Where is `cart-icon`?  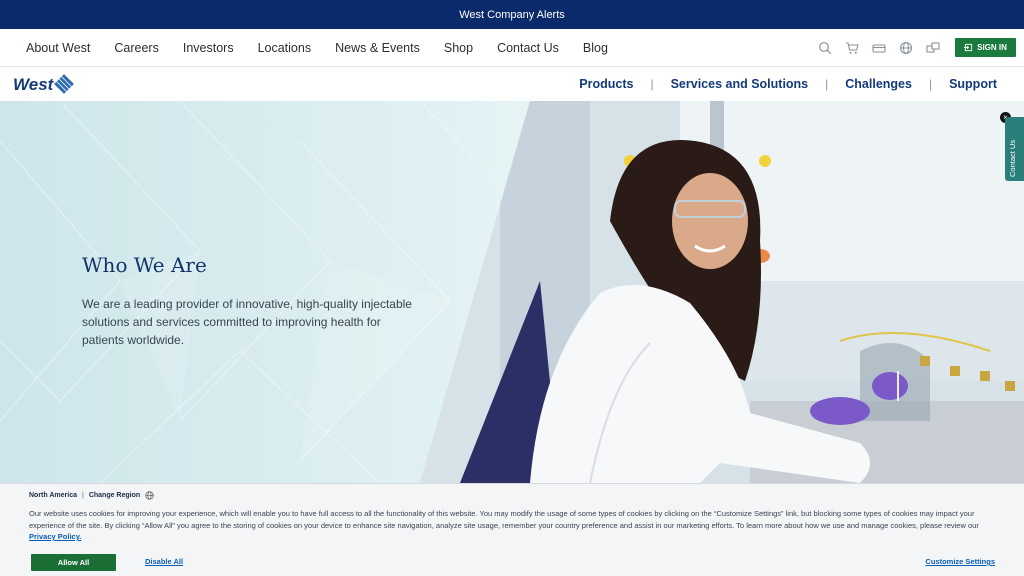
cart-icon is located at coordinates (852, 48).